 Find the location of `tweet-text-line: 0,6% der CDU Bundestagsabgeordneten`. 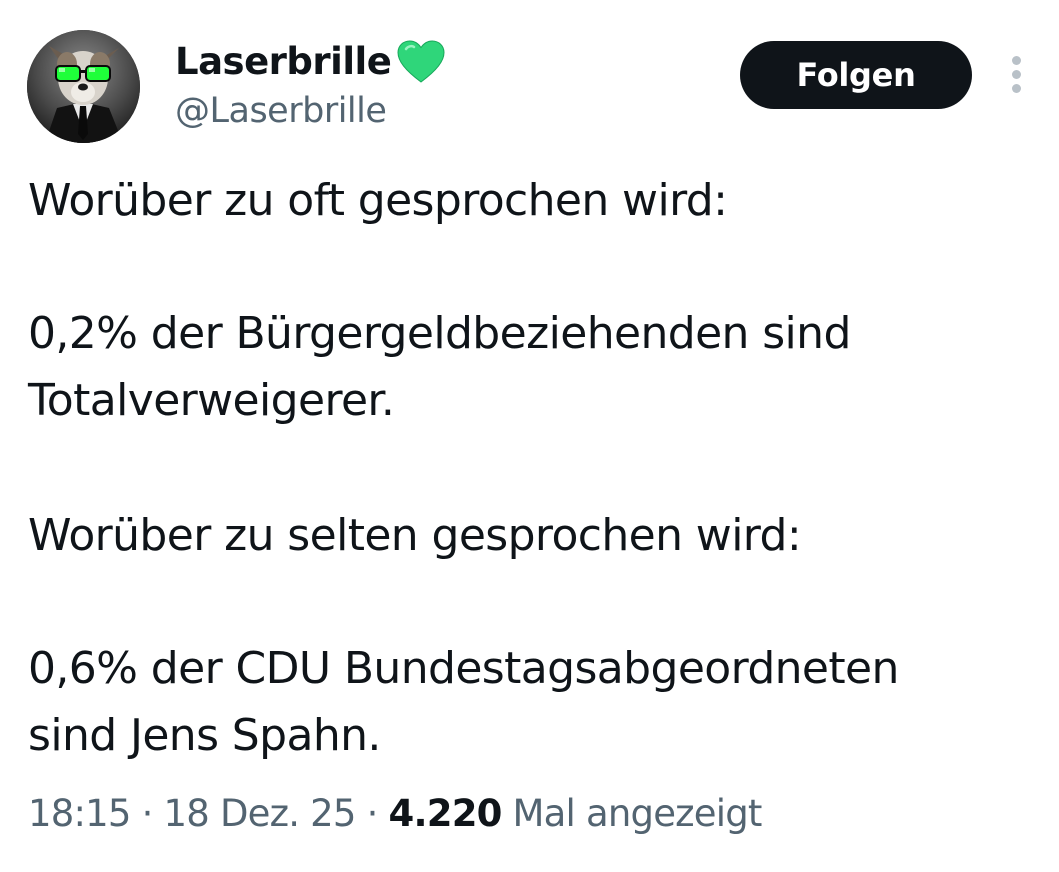

tweet-text-line: 0,6% der CDU Bundestagsabgeordneten is located at coordinates (463, 668).